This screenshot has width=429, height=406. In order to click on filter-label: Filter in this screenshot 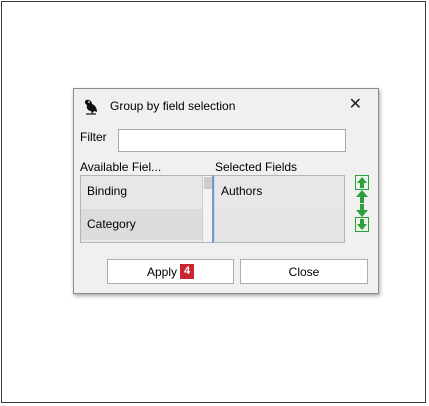, I will do `click(93, 137)`.